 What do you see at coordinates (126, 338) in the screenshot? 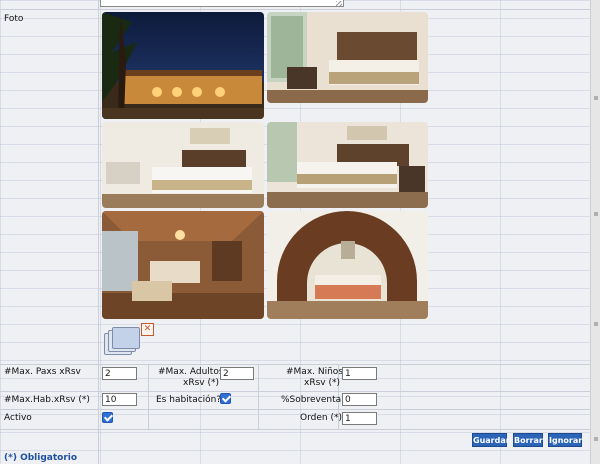
I see `image-icon` at bounding box center [126, 338].